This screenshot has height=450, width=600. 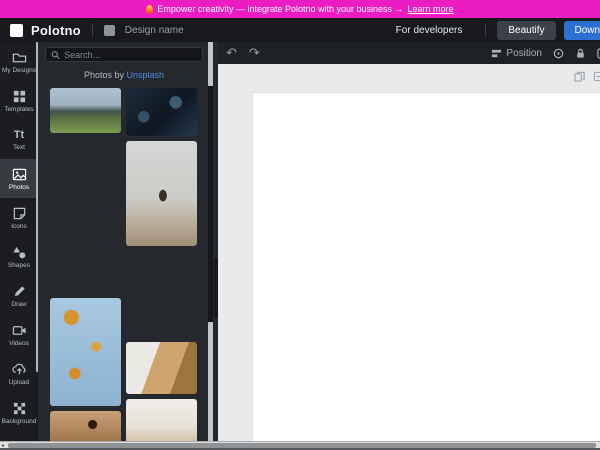 What do you see at coordinates (19, 213) in the screenshot?
I see `sticker-icon` at bounding box center [19, 213].